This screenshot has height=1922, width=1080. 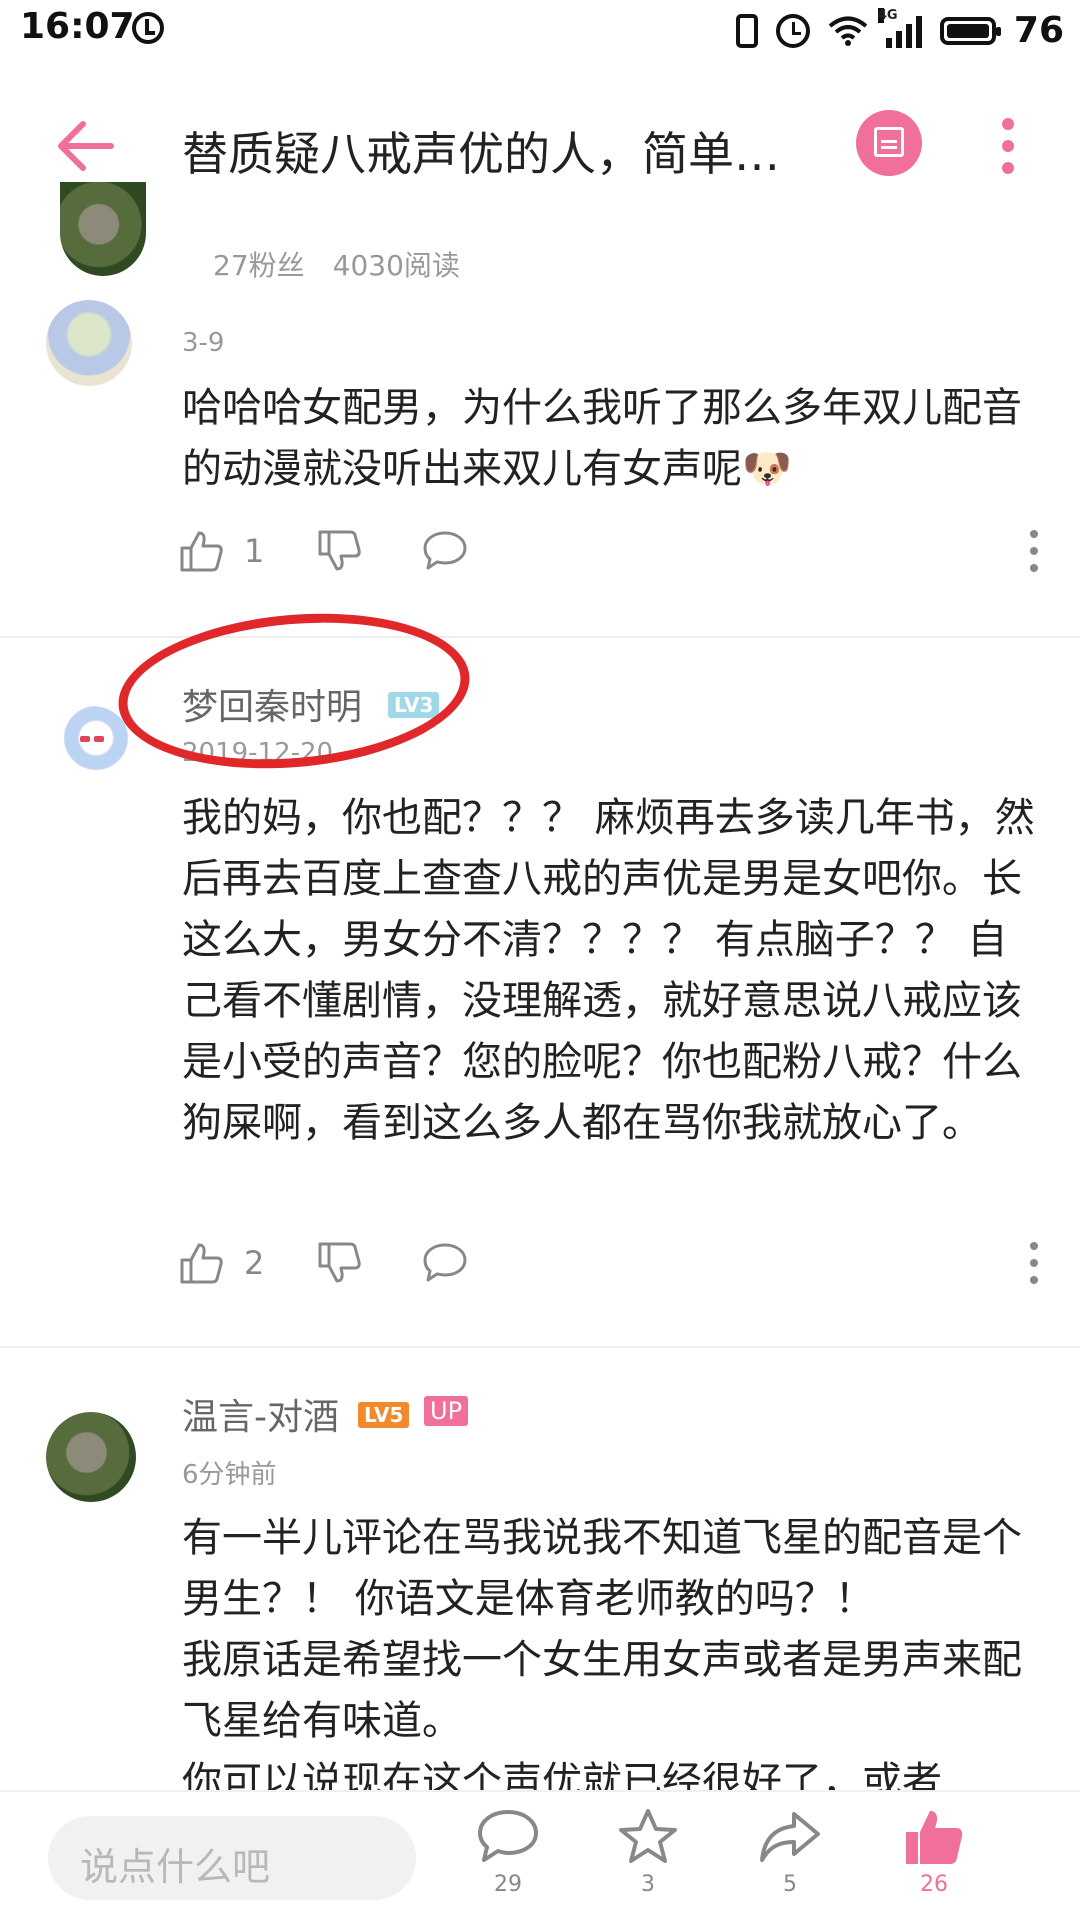 What do you see at coordinates (620, 1263) in the screenshot?
I see `comment-actions: 2` at bounding box center [620, 1263].